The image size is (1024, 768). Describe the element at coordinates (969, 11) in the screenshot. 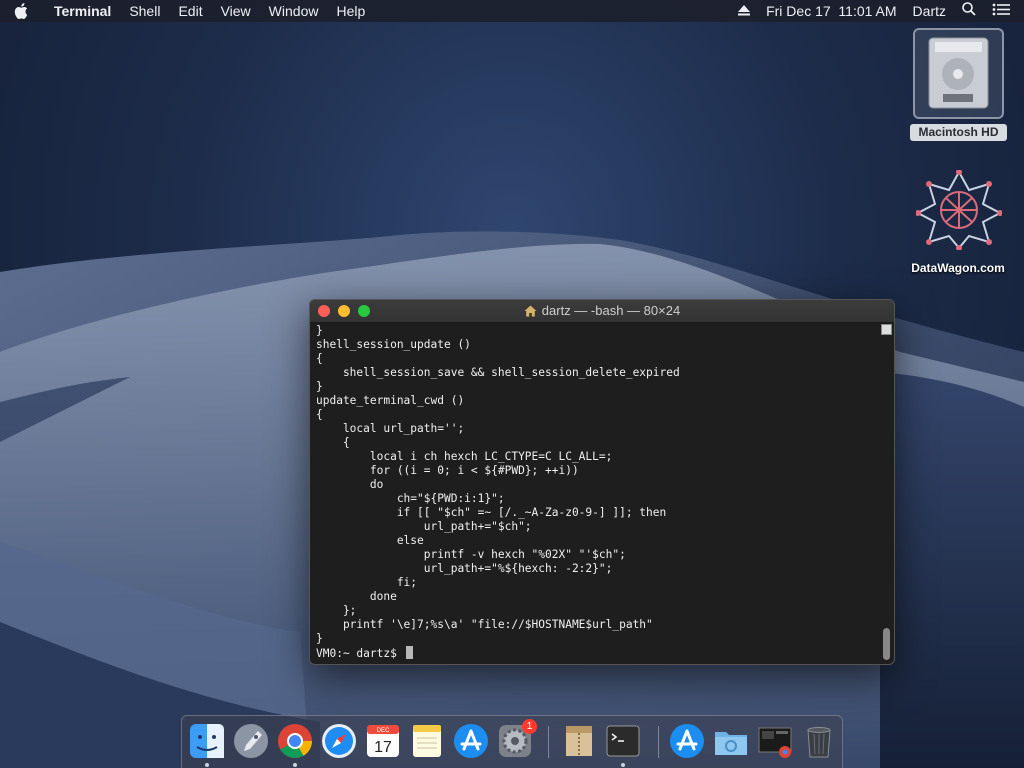

I see `spotlight-search-icon` at that location.